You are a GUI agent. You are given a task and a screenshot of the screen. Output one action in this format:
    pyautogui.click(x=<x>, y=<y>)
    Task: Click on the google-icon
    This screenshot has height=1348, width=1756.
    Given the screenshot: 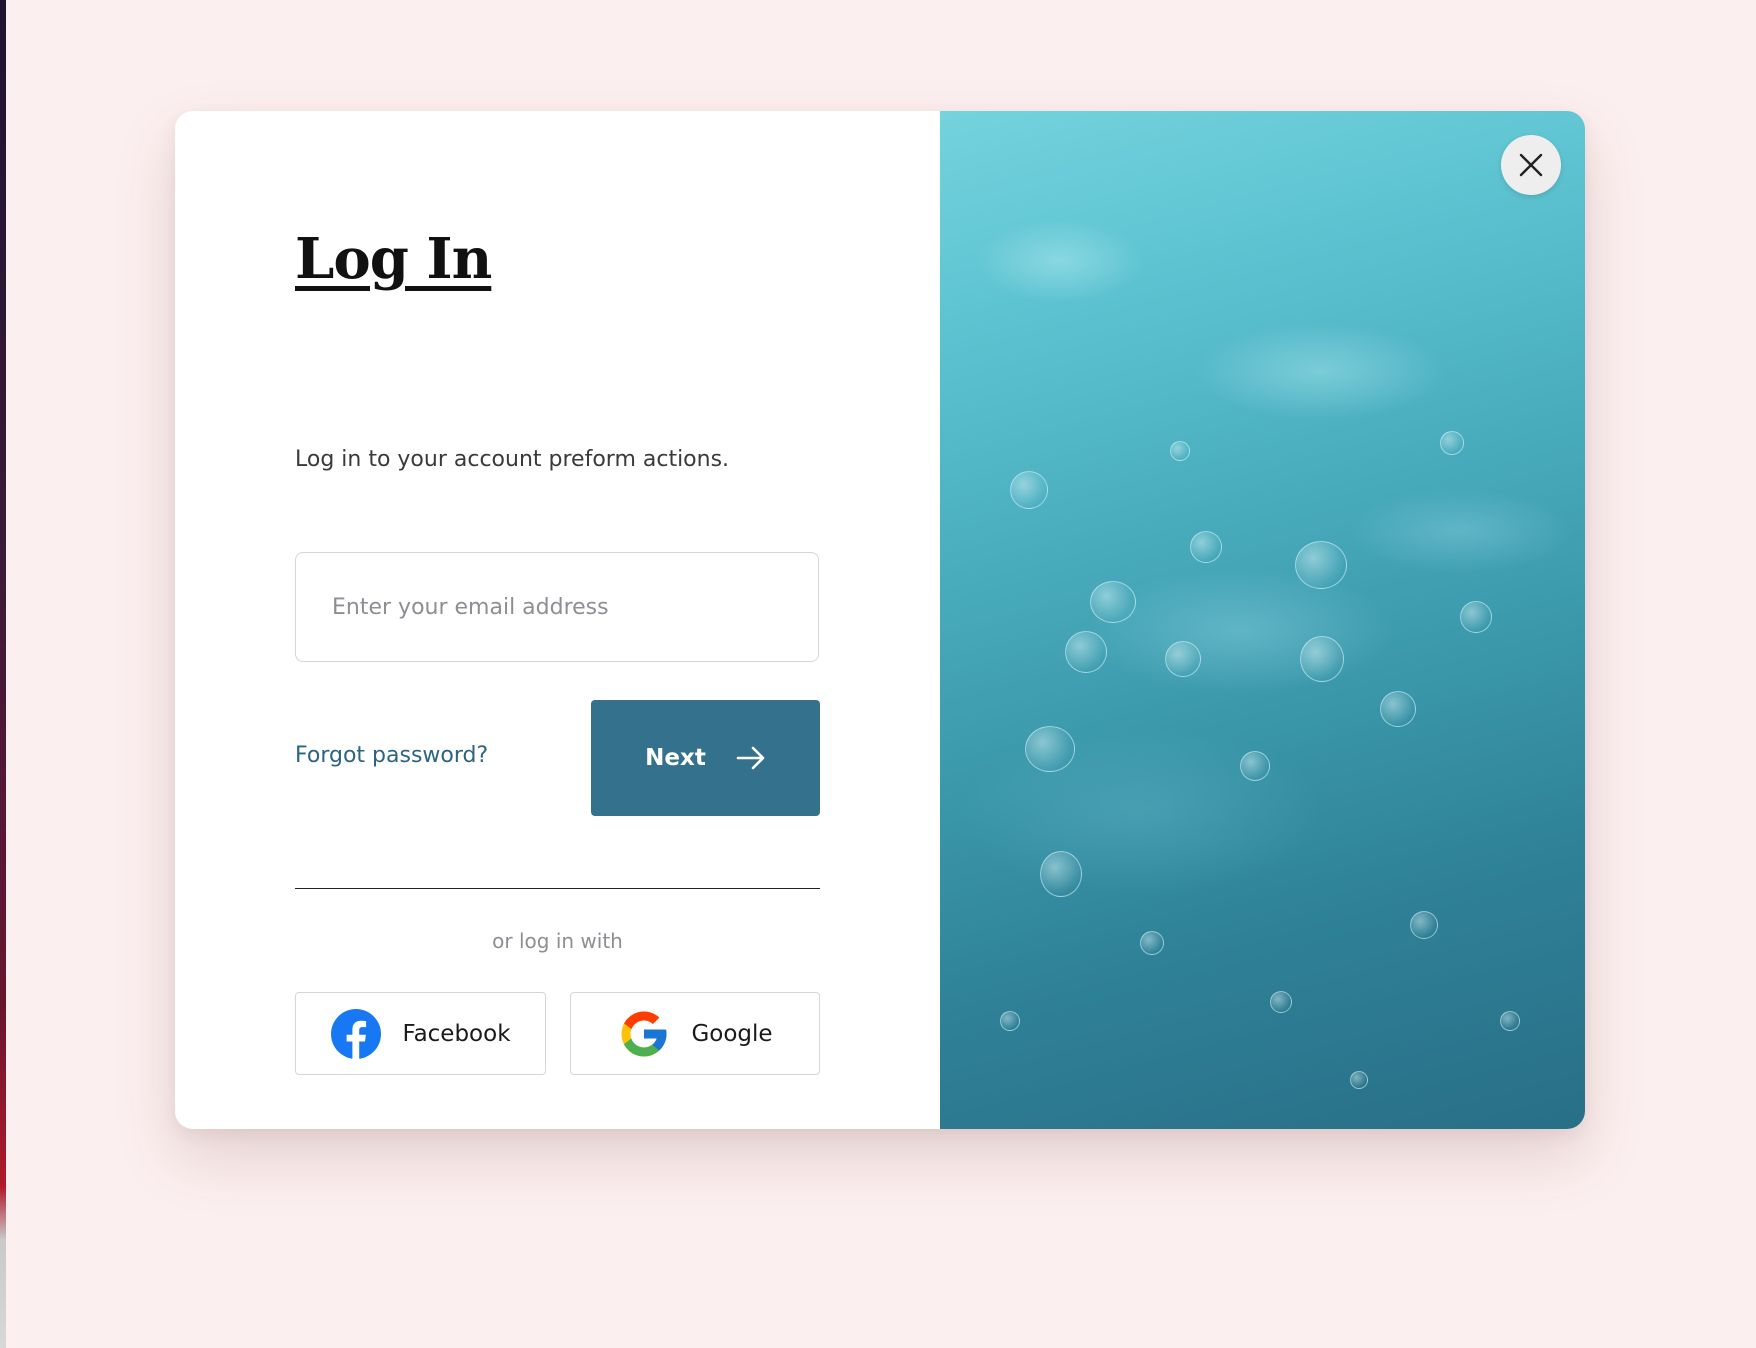 What is the action you would take?
    pyautogui.click(x=644, y=1033)
    